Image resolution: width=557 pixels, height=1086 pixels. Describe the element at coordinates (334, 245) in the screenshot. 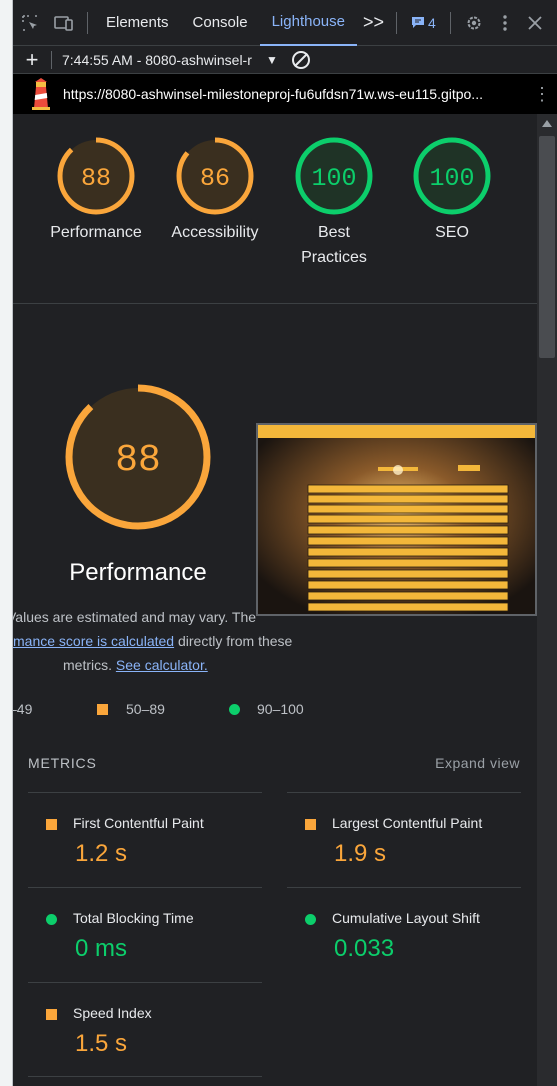

I see `gauge-label: Best Practices` at that location.